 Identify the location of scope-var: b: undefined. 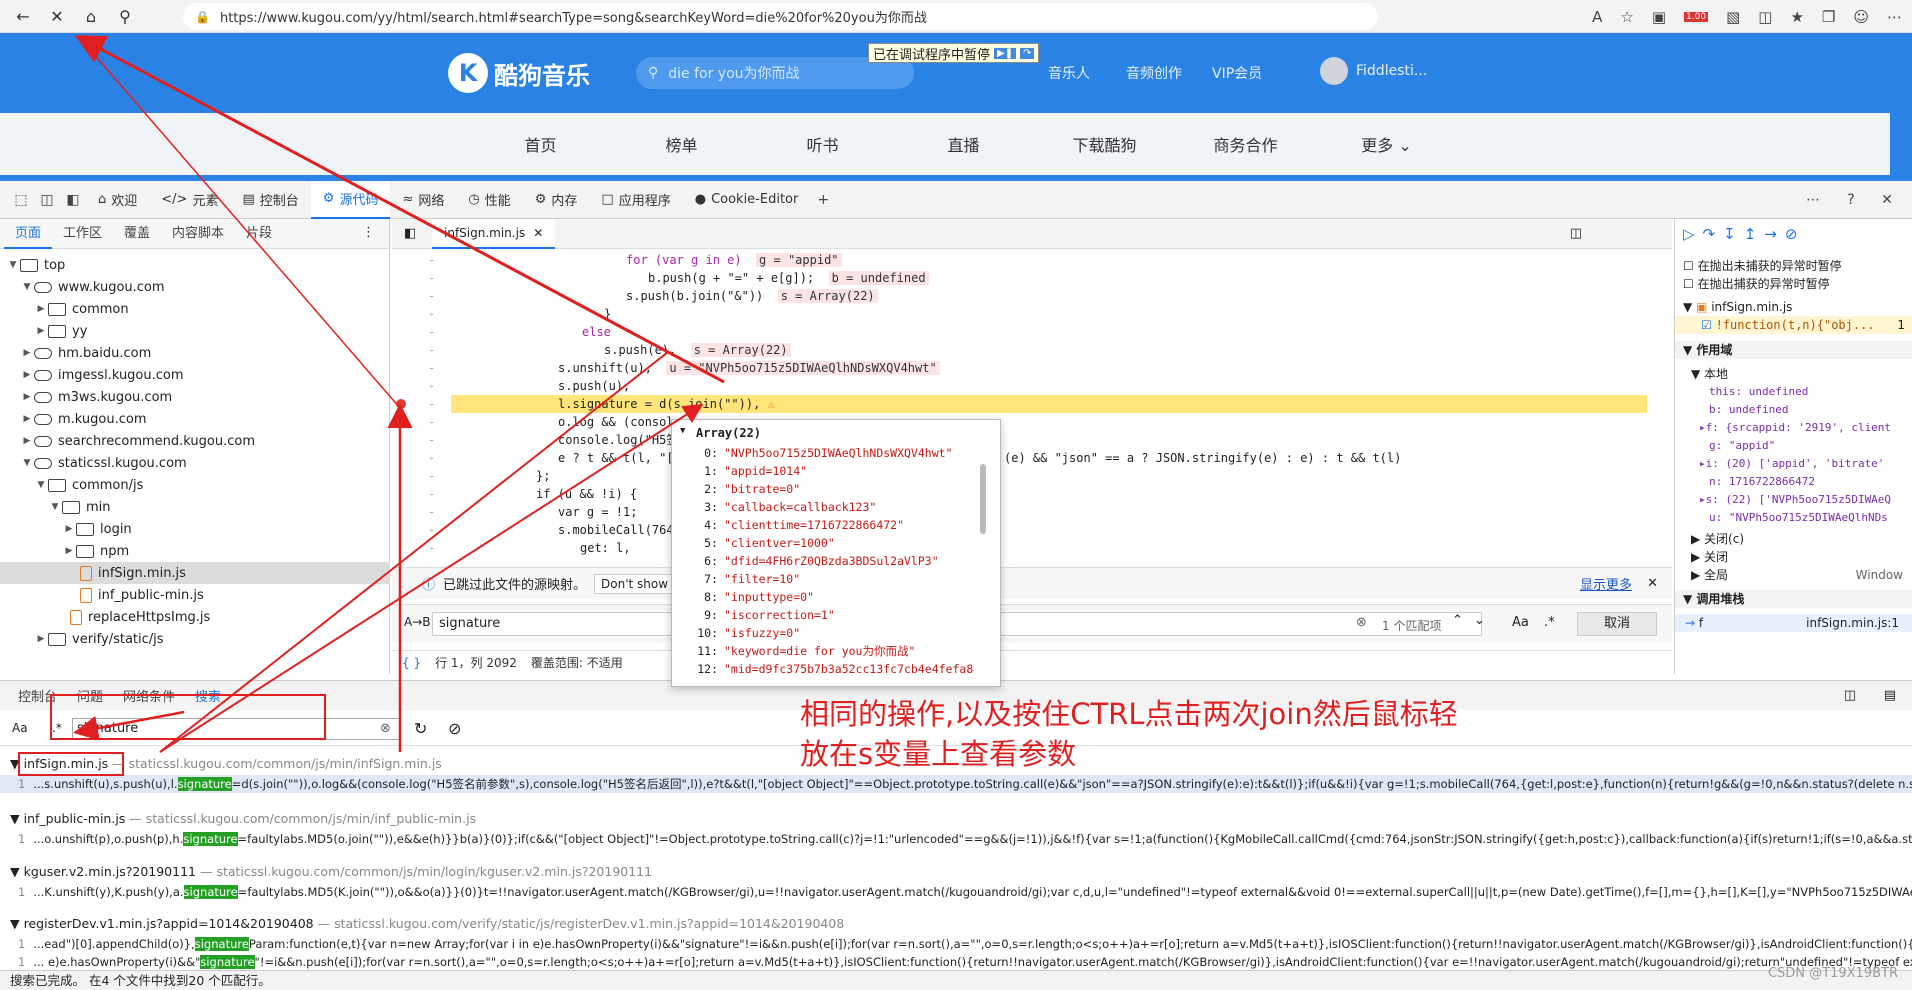
(1793, 410).